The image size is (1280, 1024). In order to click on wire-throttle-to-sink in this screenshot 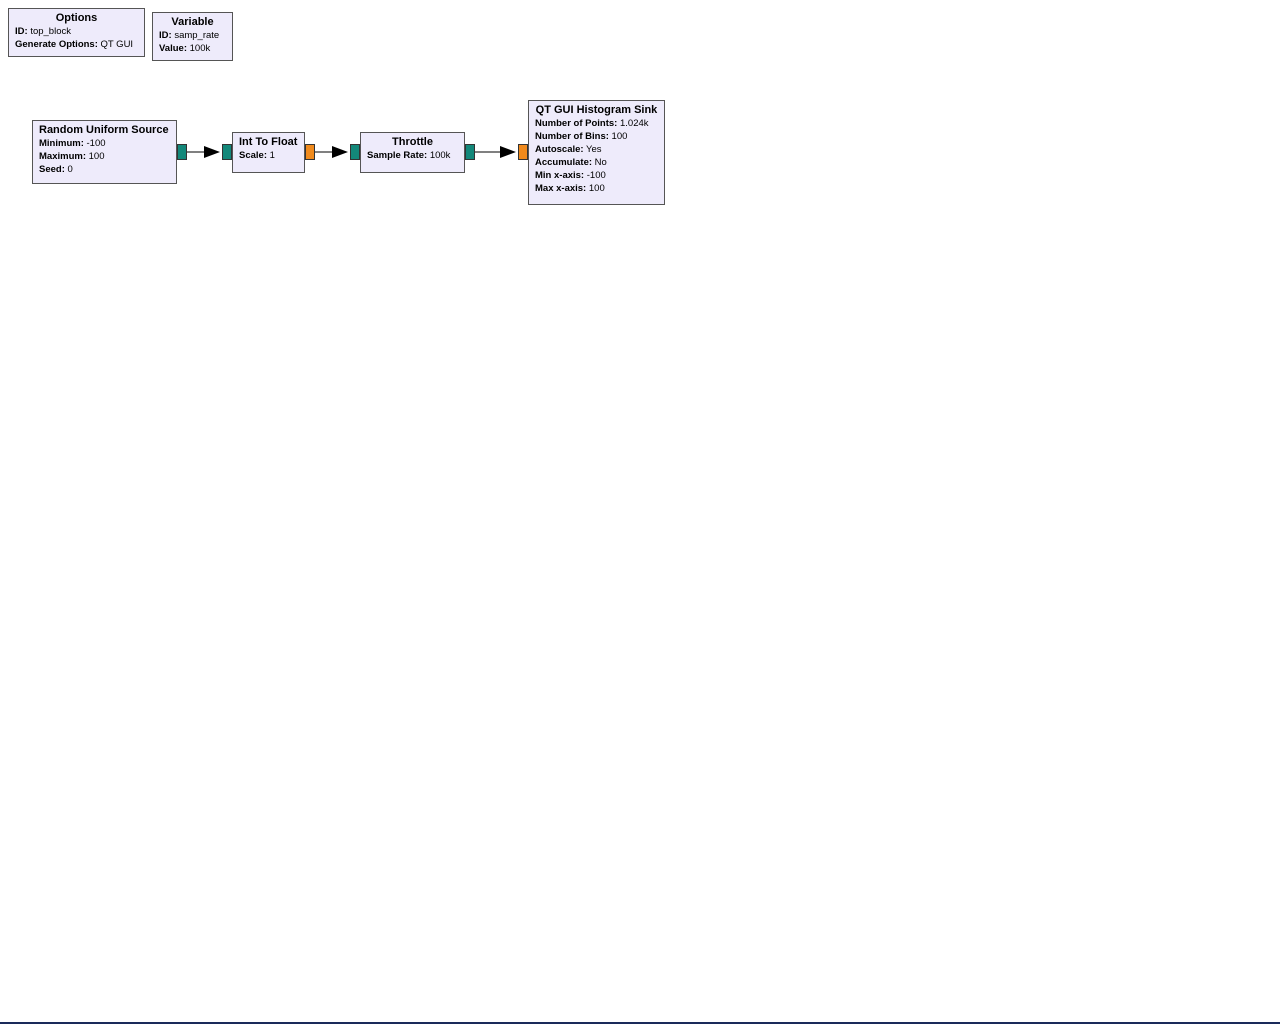, I will do `click(495, 152)`.